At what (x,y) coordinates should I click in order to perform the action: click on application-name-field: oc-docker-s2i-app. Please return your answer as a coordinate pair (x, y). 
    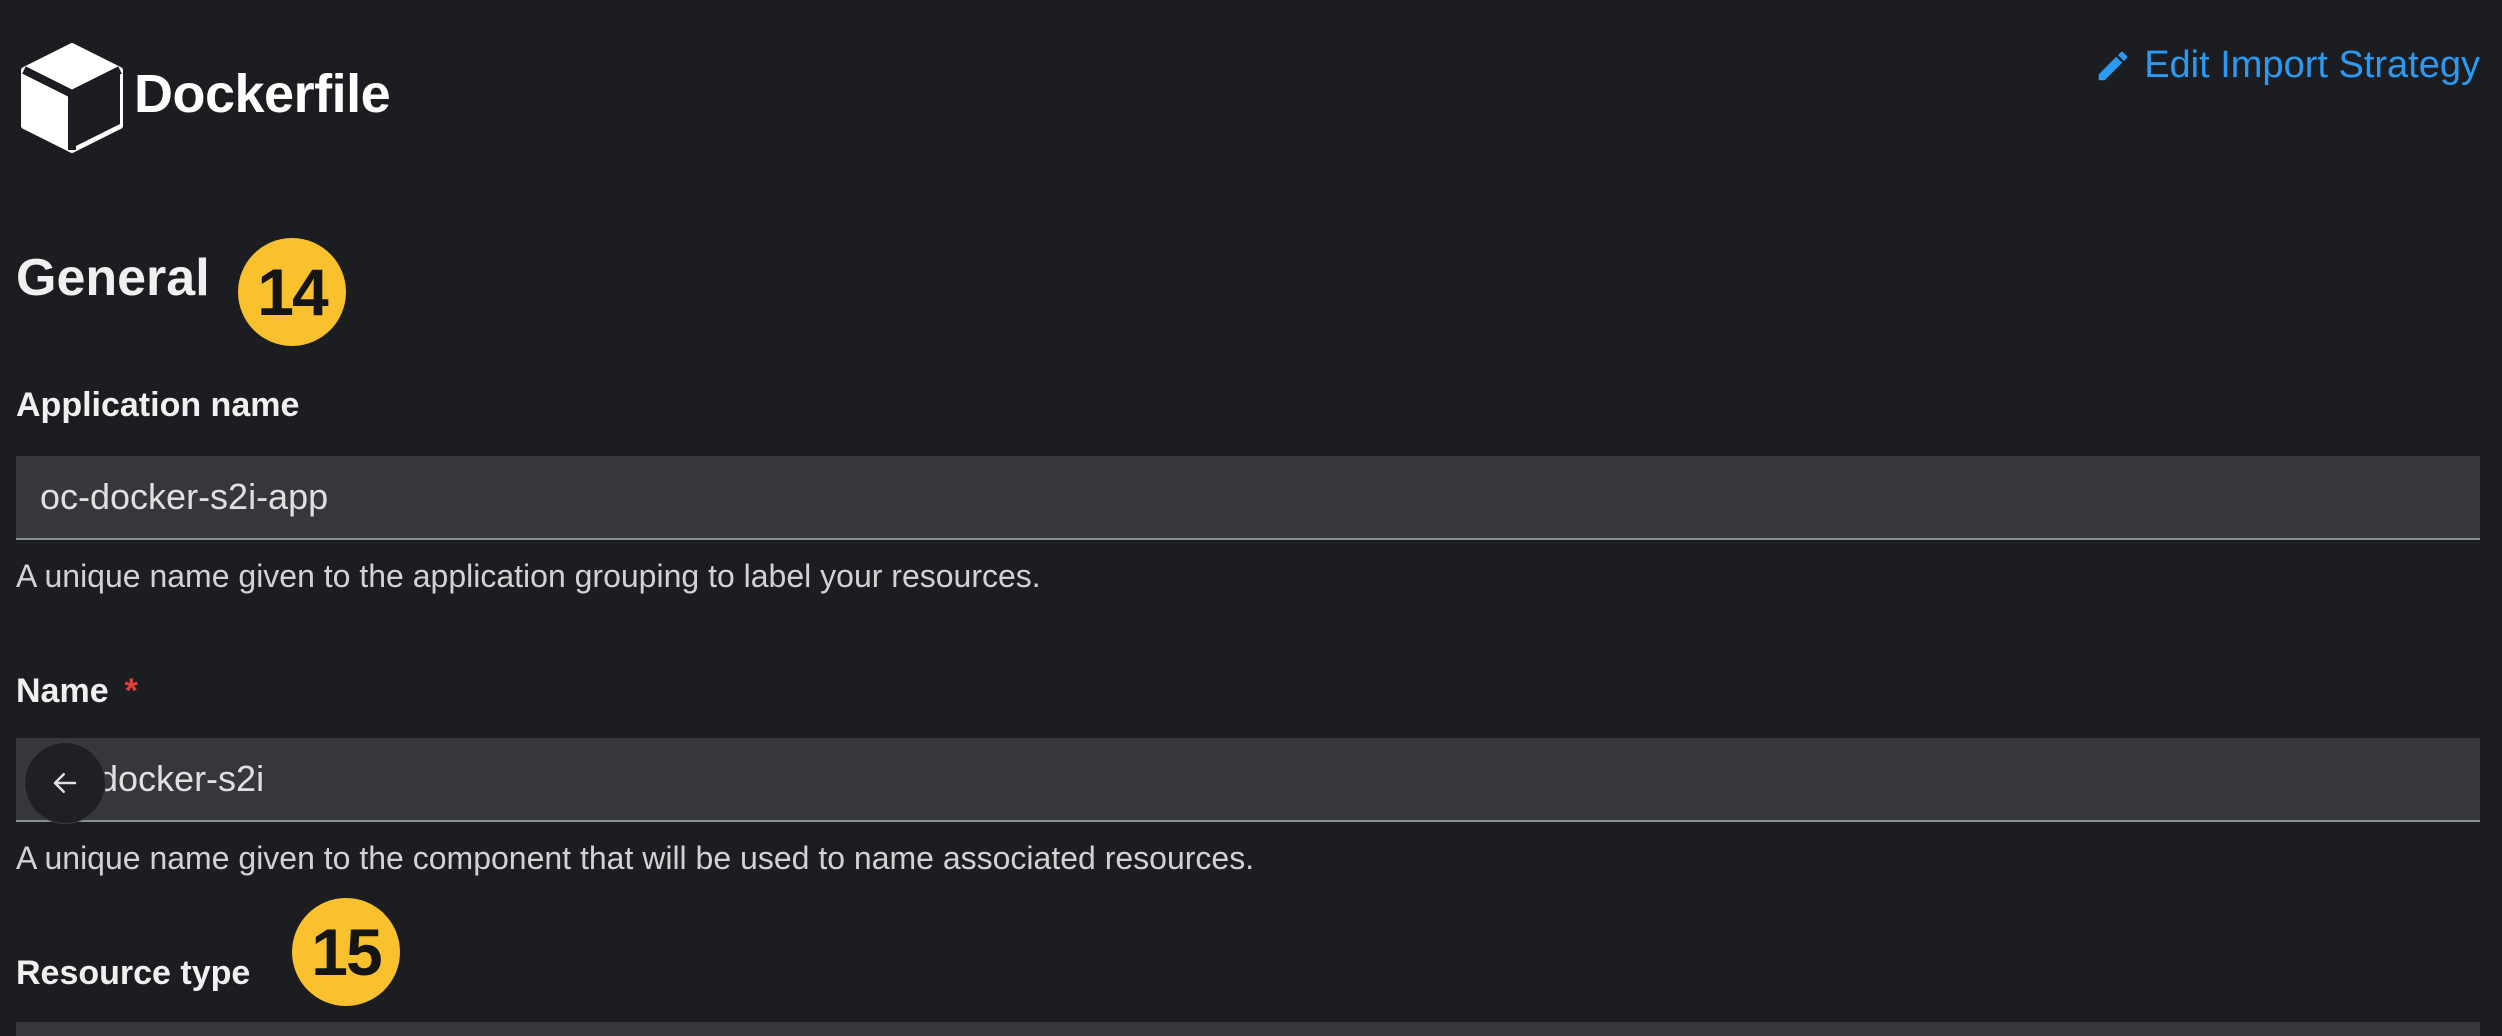
    Looking at the image, I should click on (1248, 498).